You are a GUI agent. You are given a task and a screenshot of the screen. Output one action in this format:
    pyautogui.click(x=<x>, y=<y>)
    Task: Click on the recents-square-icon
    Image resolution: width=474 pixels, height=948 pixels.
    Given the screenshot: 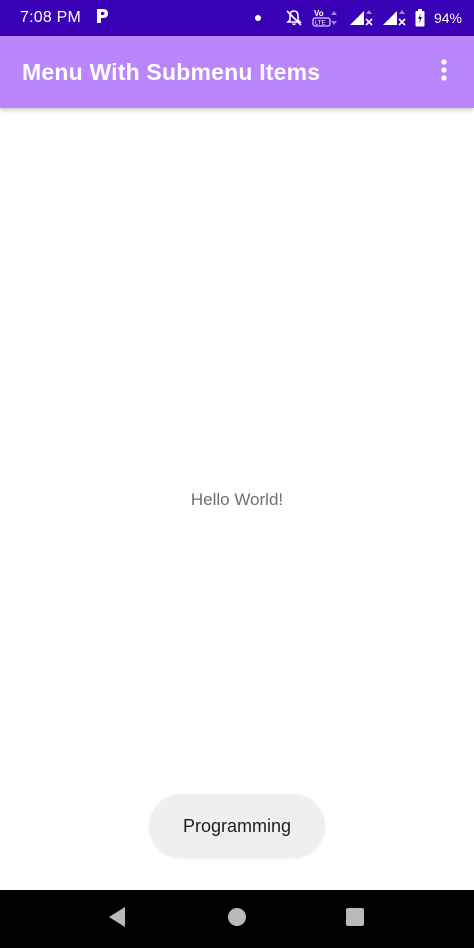 What is the action you would take?
    pyautogui.click(x=355, y=919)
    